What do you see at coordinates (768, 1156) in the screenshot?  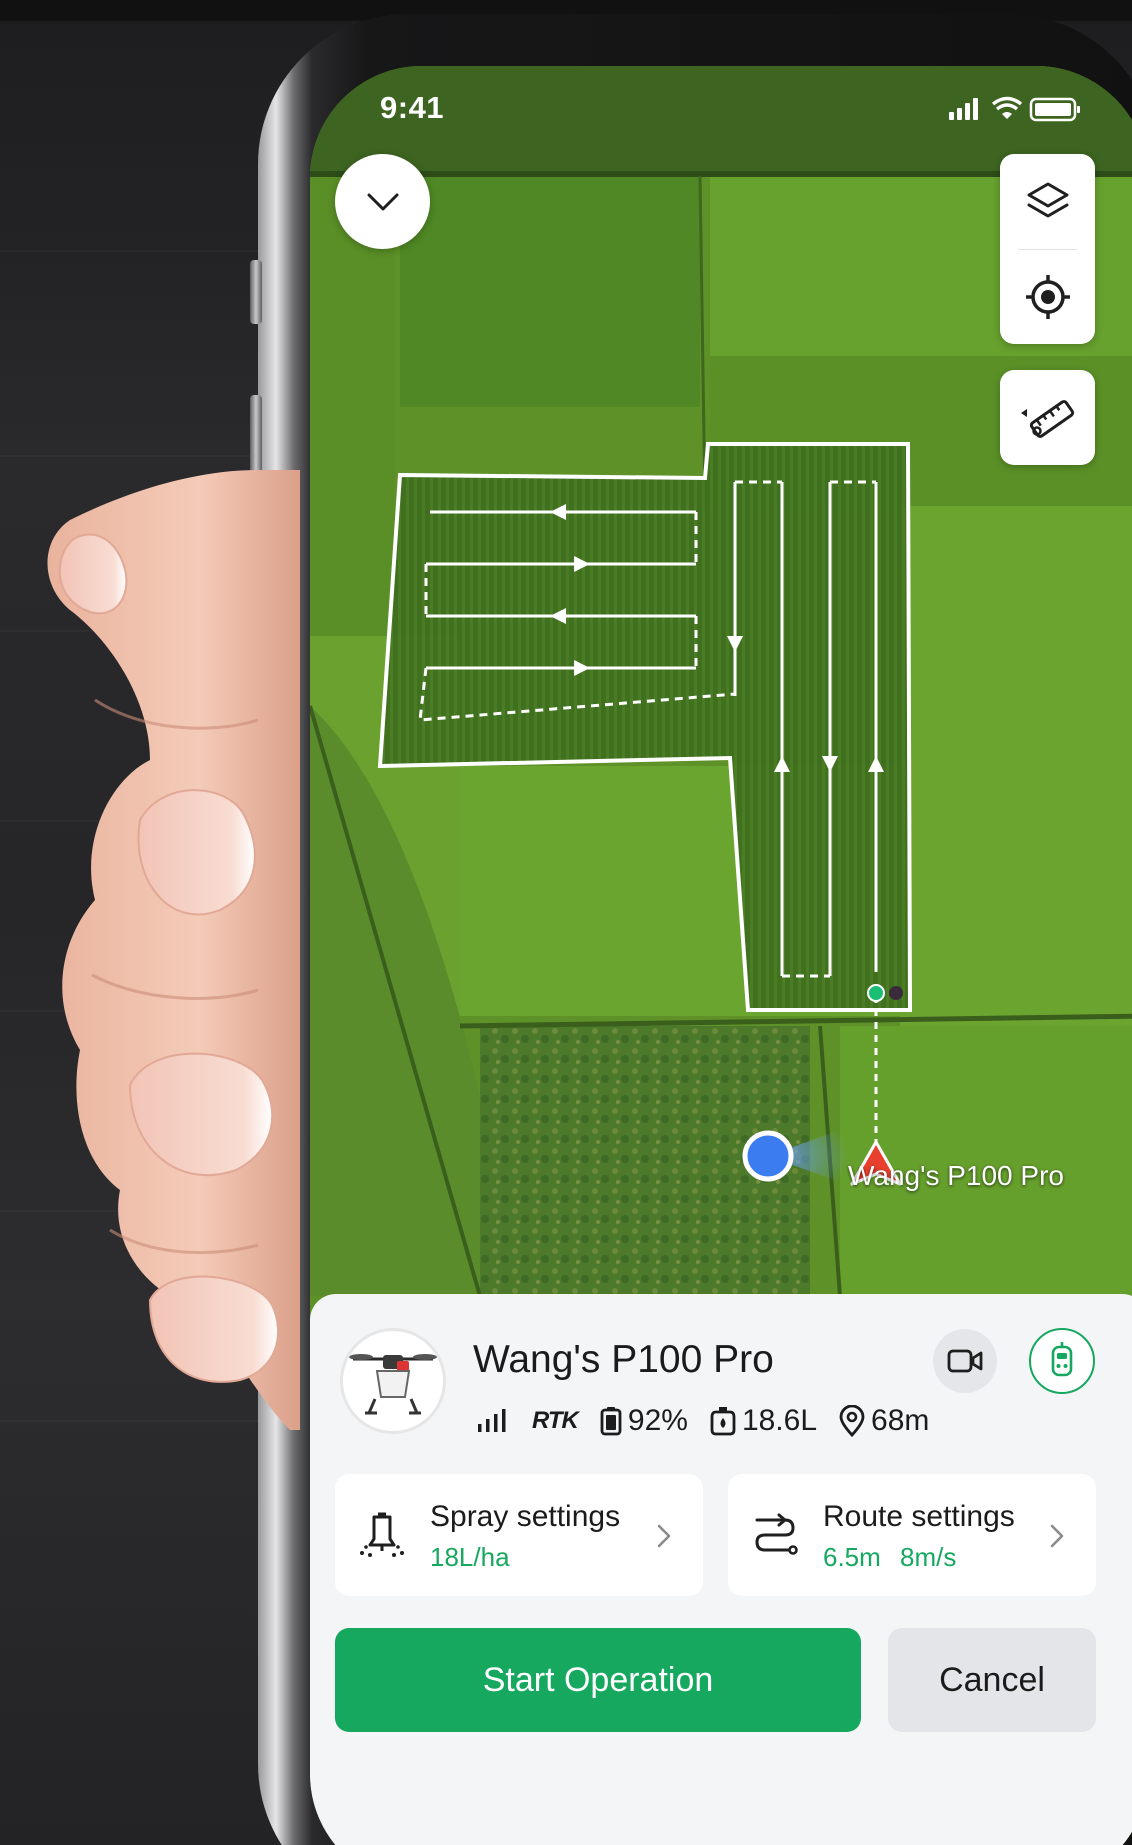 I see `user-location-marker` at bounding box center [768, 1156].